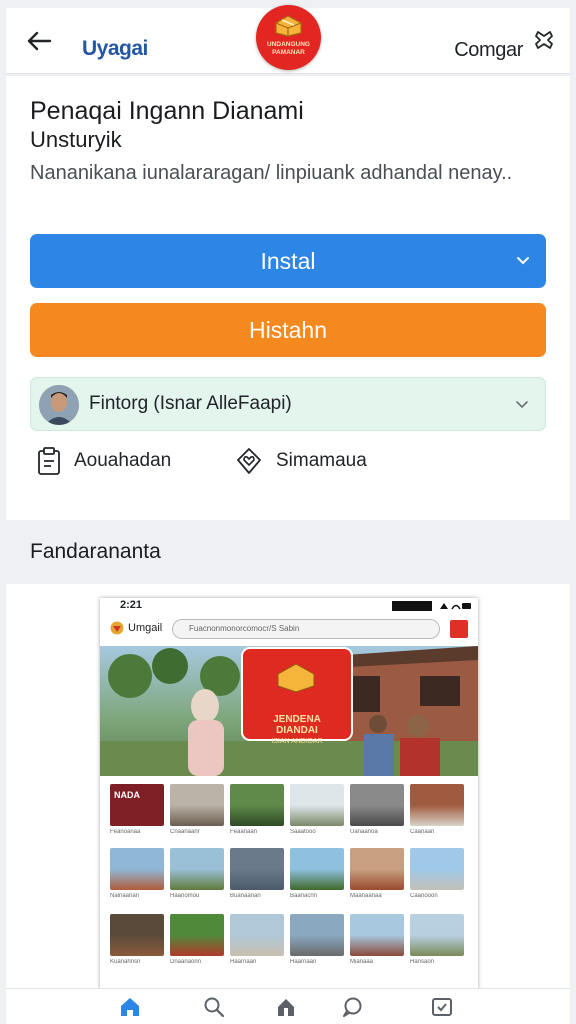  I want to click on secondary-button-label: Histahn, so click(288, 330).